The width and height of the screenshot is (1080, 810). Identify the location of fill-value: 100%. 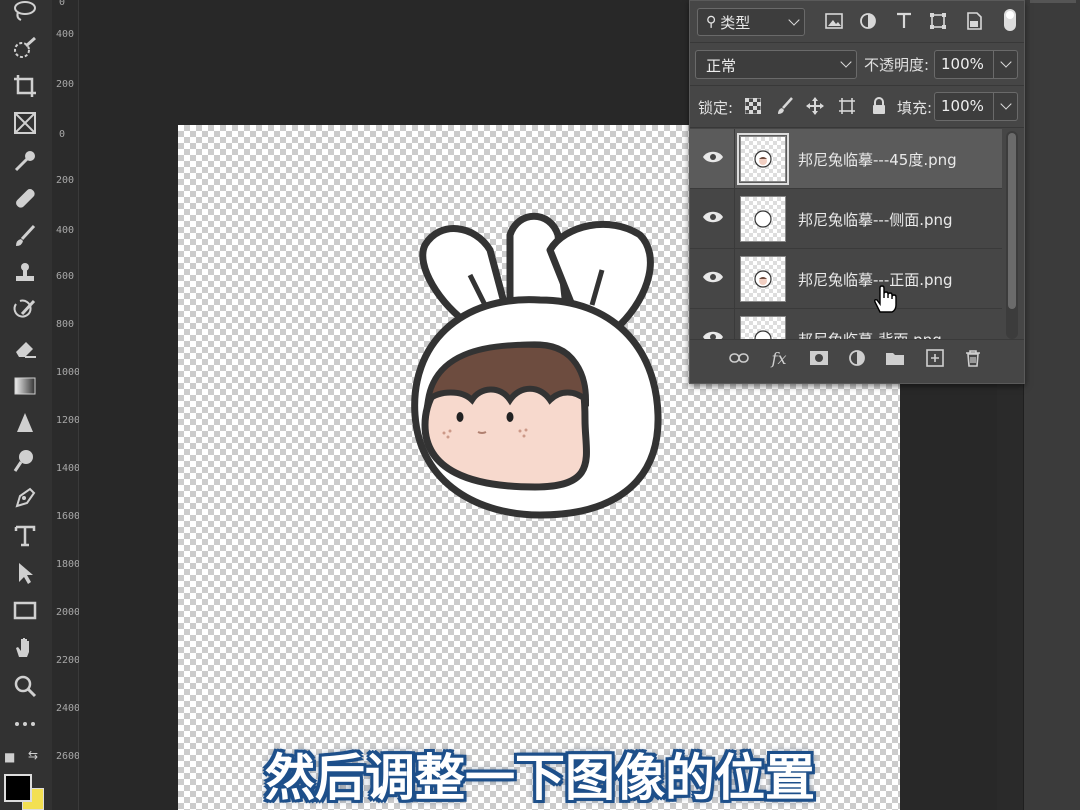
(962, 106).